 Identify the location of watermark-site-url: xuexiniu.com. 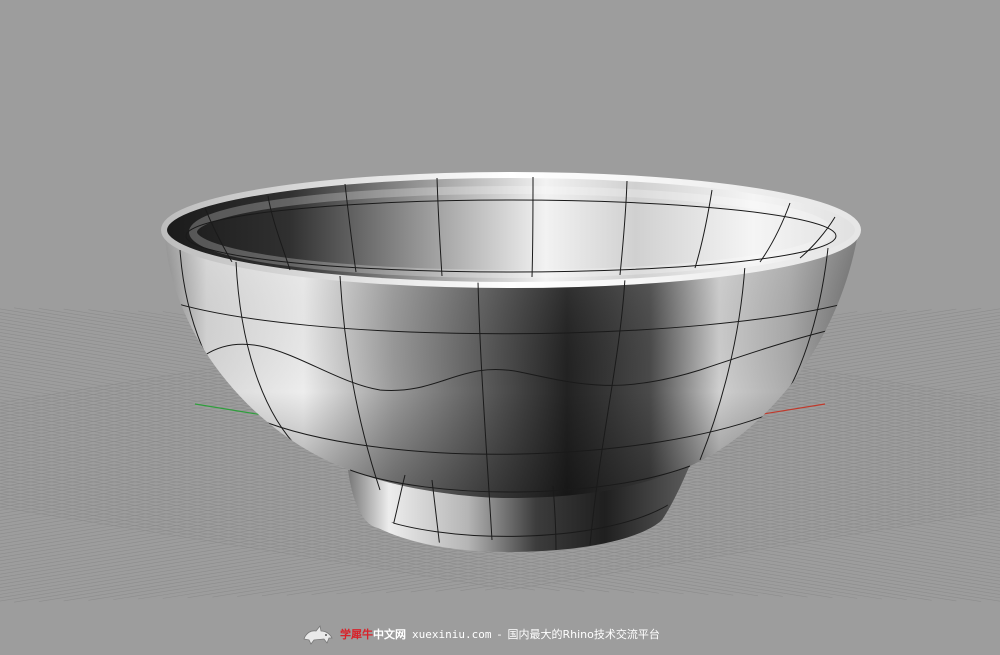
(452, 634).